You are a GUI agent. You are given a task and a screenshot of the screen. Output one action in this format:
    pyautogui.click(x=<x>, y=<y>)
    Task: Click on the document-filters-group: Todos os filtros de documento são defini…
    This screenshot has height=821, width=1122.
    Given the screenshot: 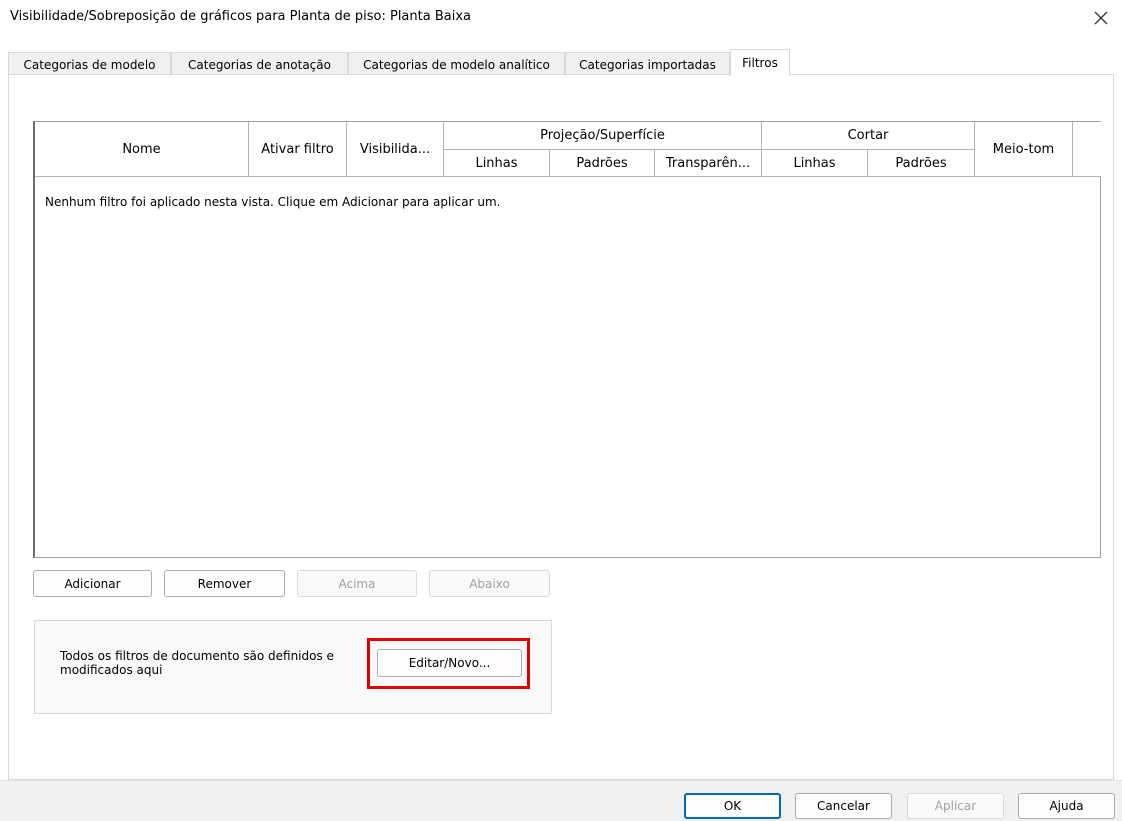 What is the action you would take?
    pyautogui.click(x=293, y=667)
    